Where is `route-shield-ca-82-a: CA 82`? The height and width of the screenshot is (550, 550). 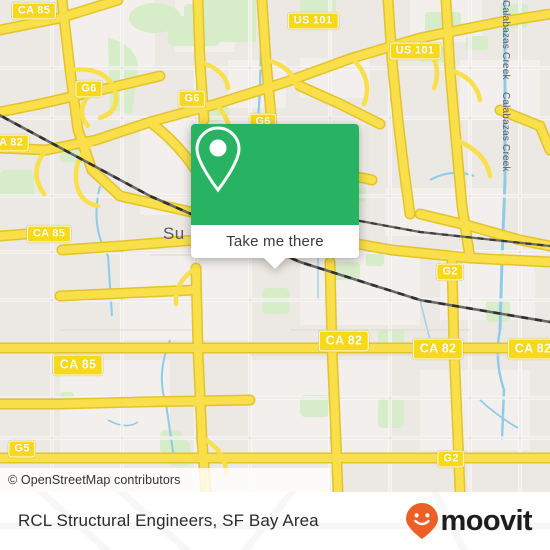 route-shield-ca-82-a: CA 82 is located at coordinates (344, 341).